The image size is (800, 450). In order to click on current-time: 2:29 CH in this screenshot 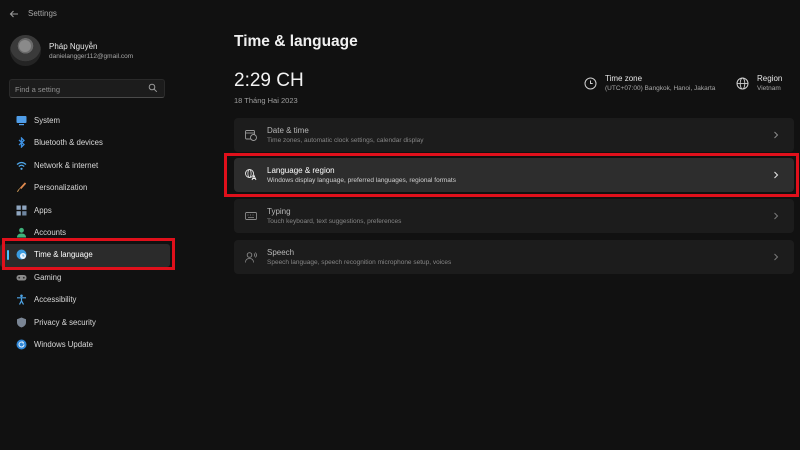, I will do `click(269, 80)`.